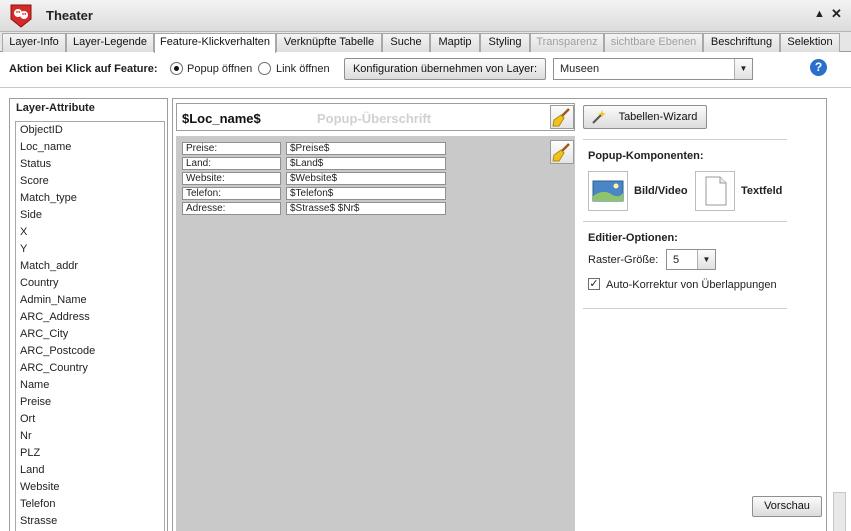 The width and height of the screenshot is (851, 531). I want to click on link-radio-label: Link öffnen, so click(303, 69).